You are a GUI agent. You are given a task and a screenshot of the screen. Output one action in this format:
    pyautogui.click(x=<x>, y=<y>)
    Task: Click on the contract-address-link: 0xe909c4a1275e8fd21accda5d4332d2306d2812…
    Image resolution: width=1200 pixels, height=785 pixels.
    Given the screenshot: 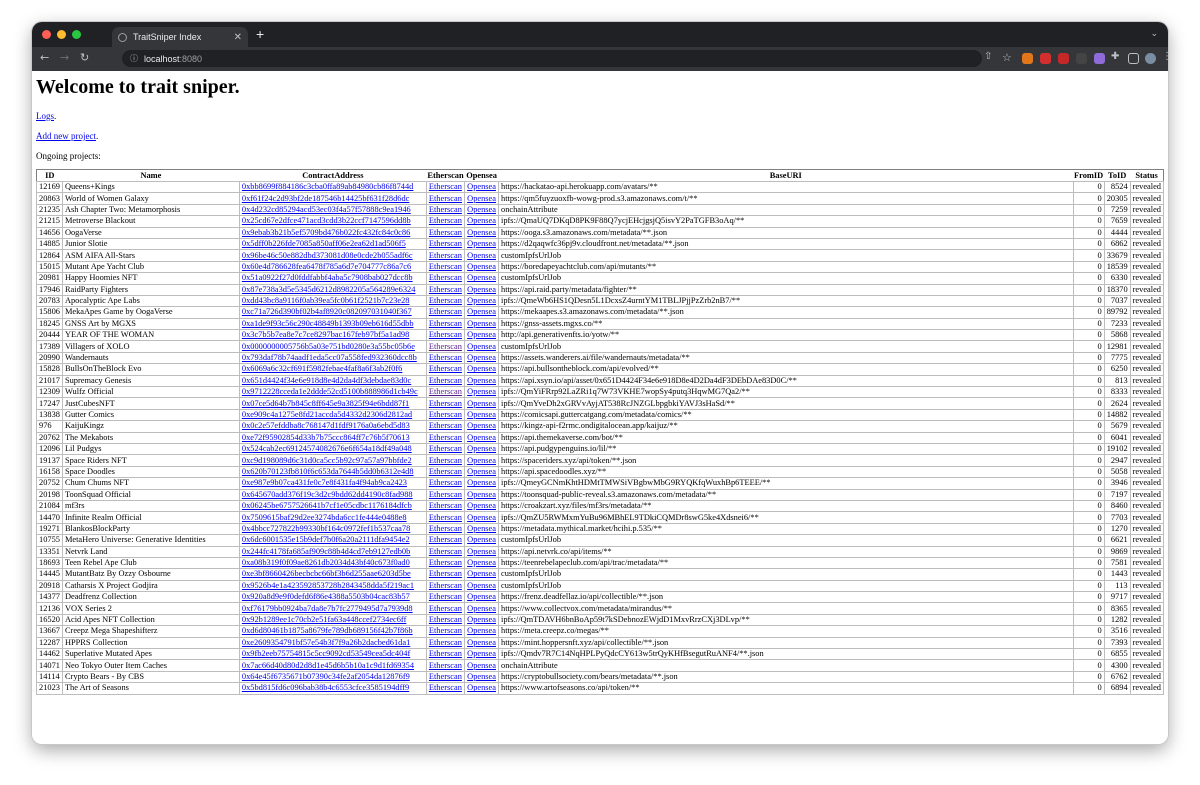 What is the action you would take?
    pyautogui.click(x=327, y=414)
    